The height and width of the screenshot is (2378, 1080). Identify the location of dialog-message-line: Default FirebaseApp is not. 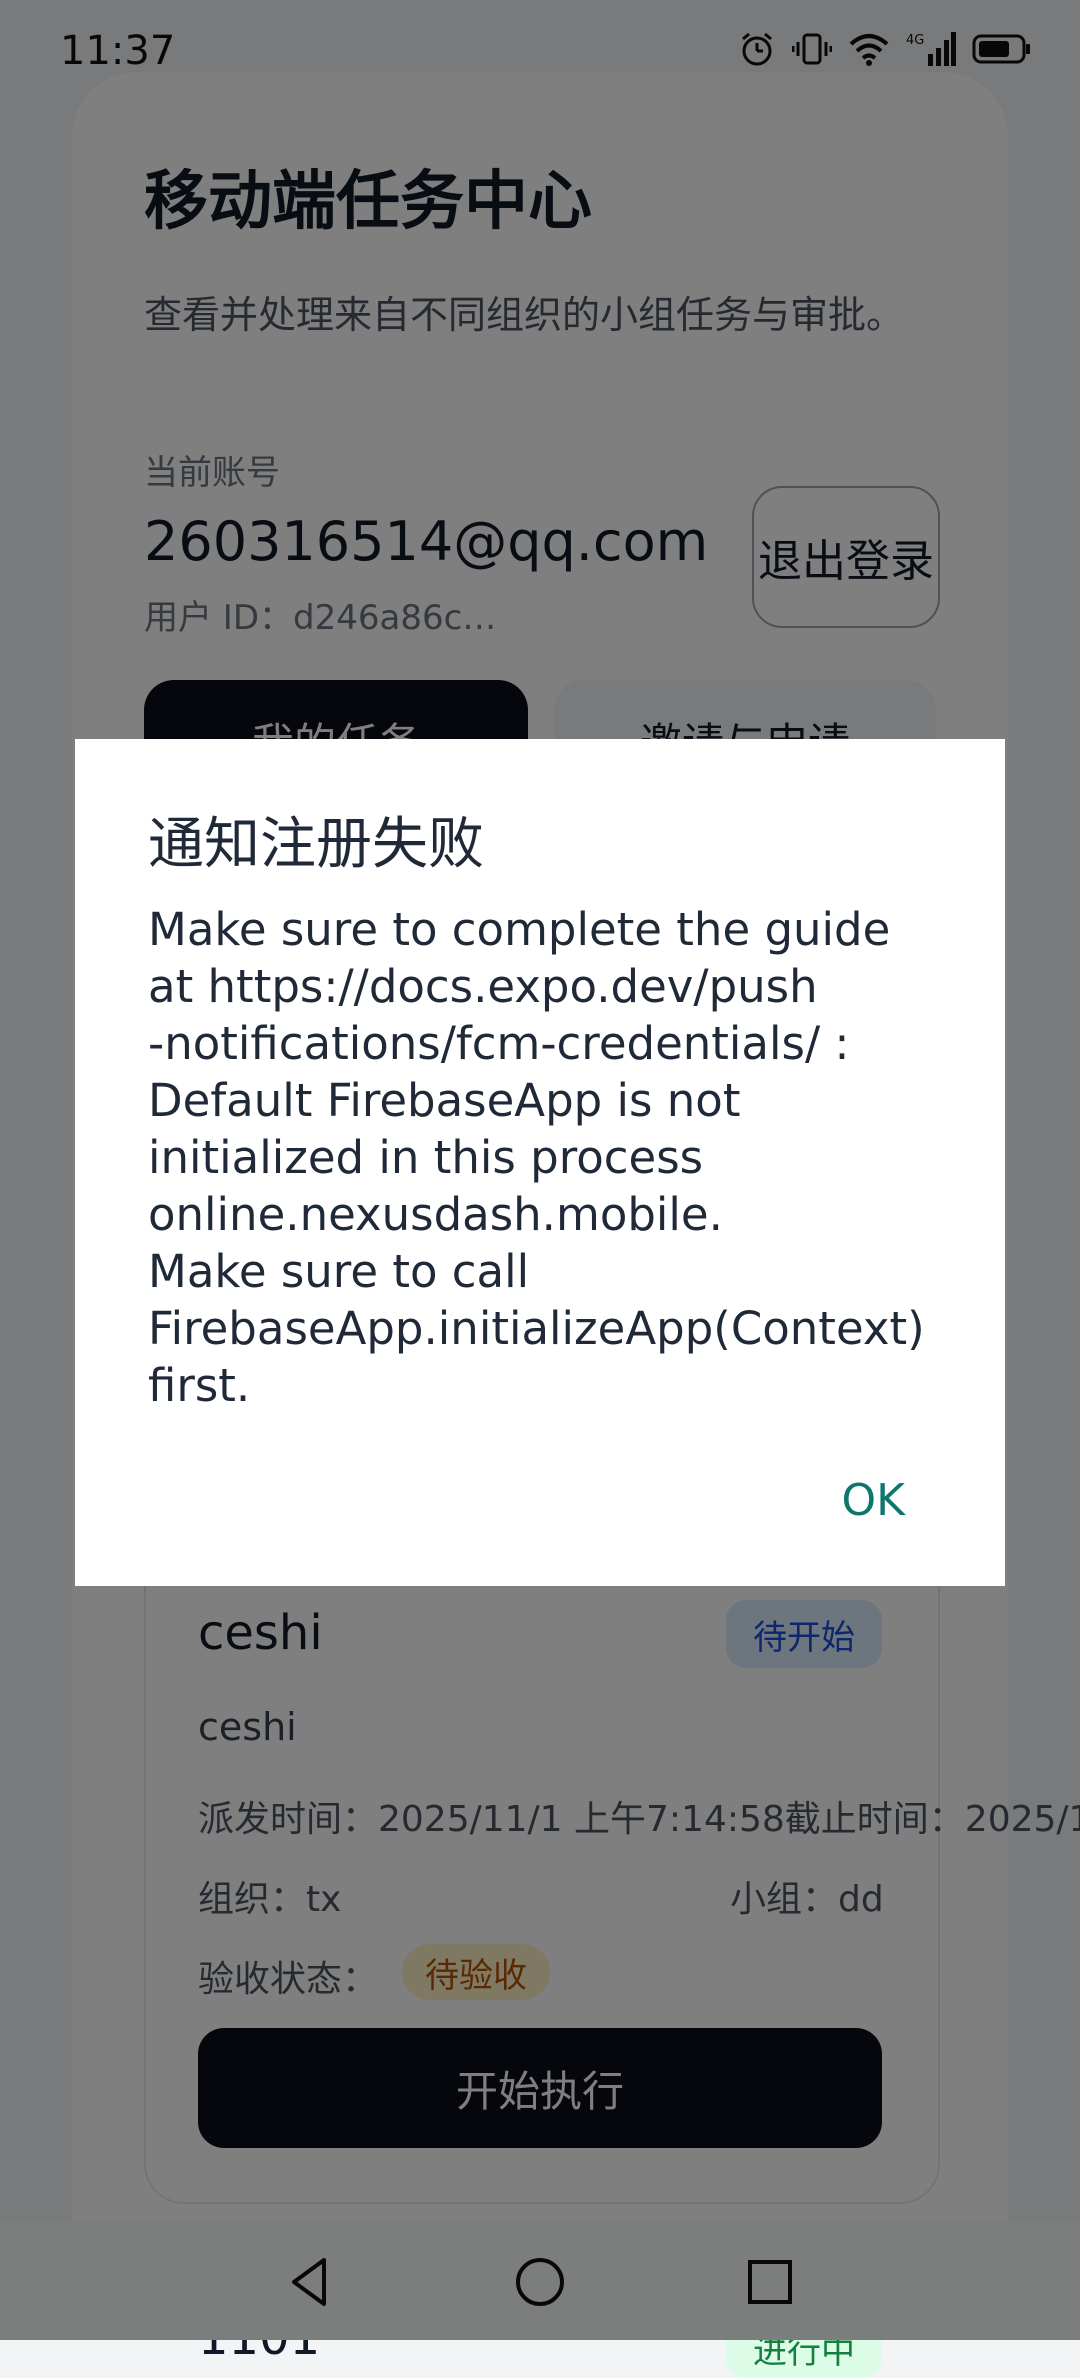
(444, 1100).